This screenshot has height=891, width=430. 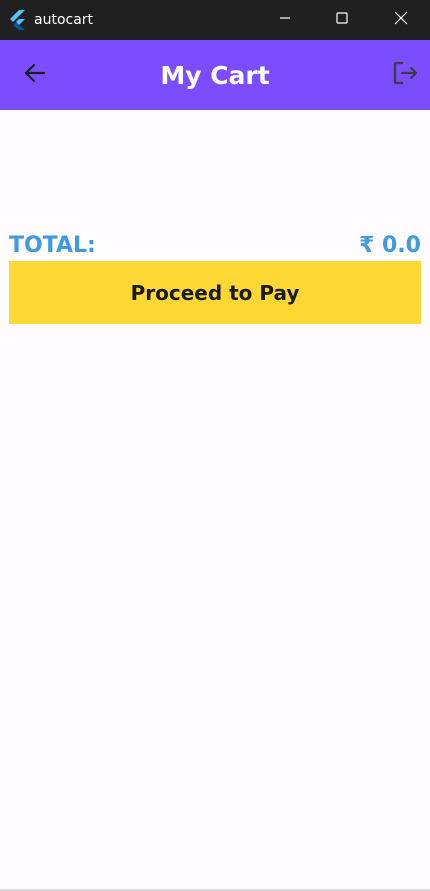 I want to click on logout-button, so click(x=405, y=75).